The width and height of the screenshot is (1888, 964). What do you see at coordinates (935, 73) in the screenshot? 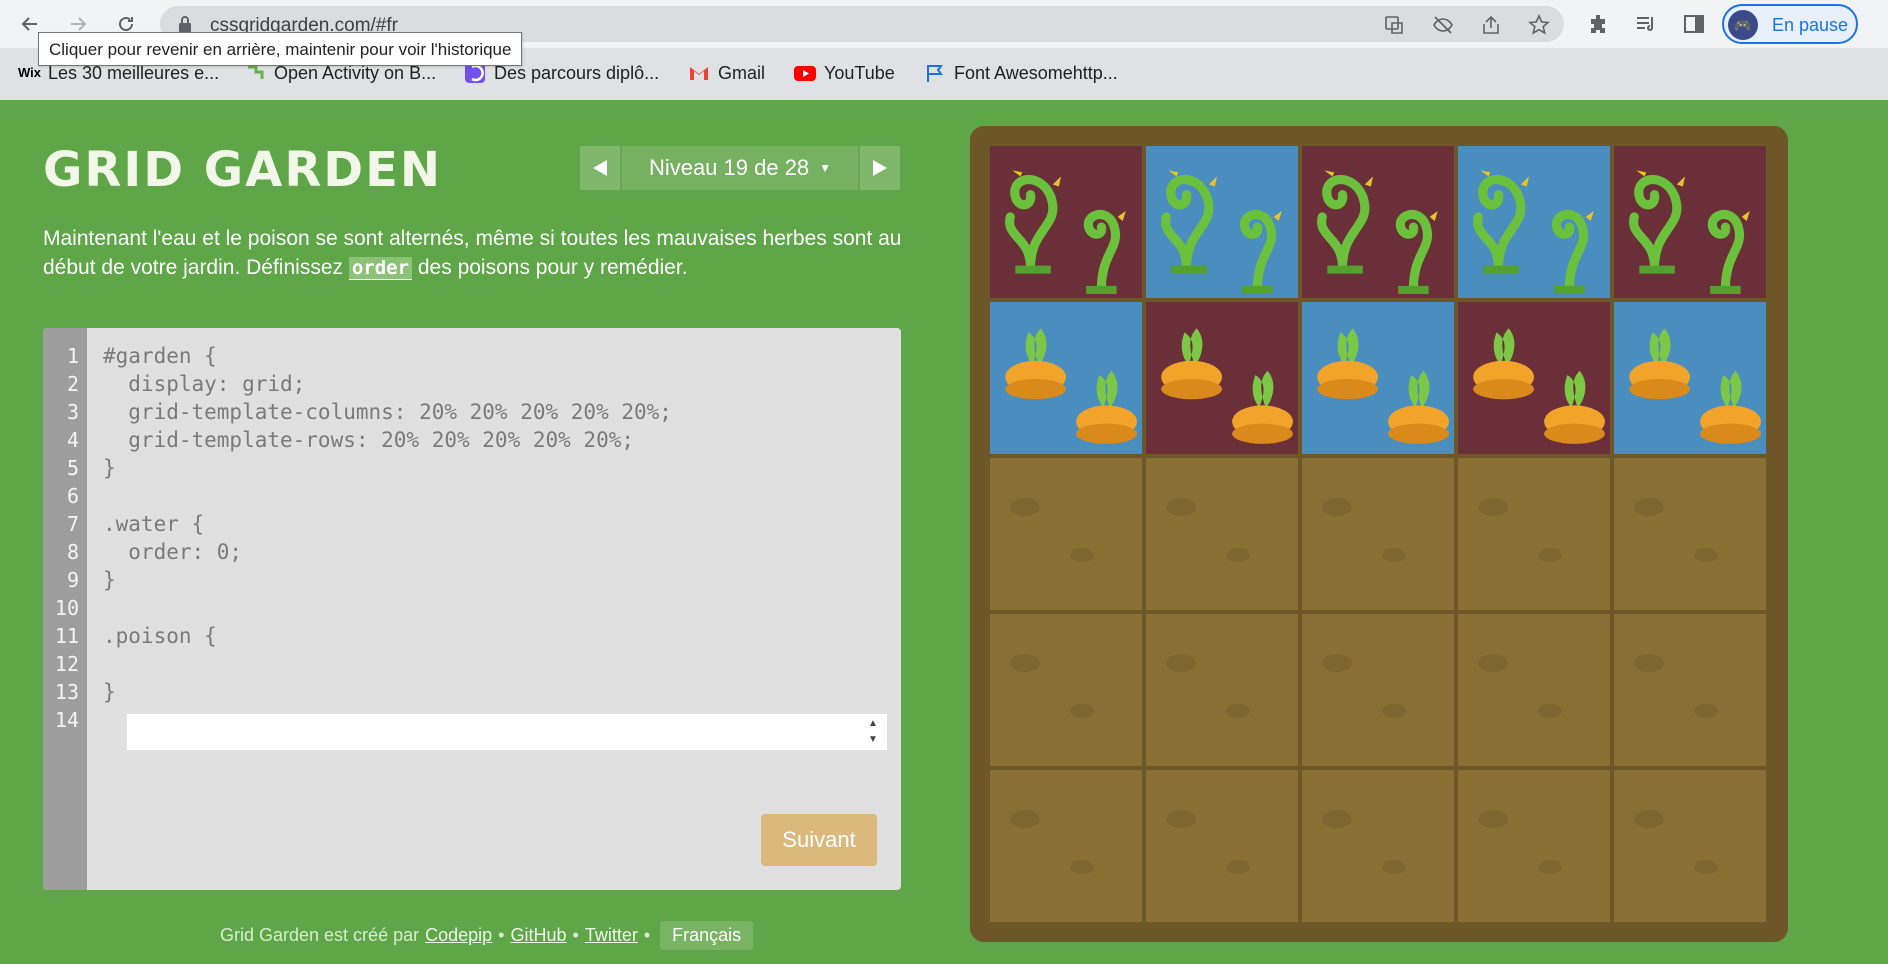
I see `flag-icon` at bounding box center [935, 73].